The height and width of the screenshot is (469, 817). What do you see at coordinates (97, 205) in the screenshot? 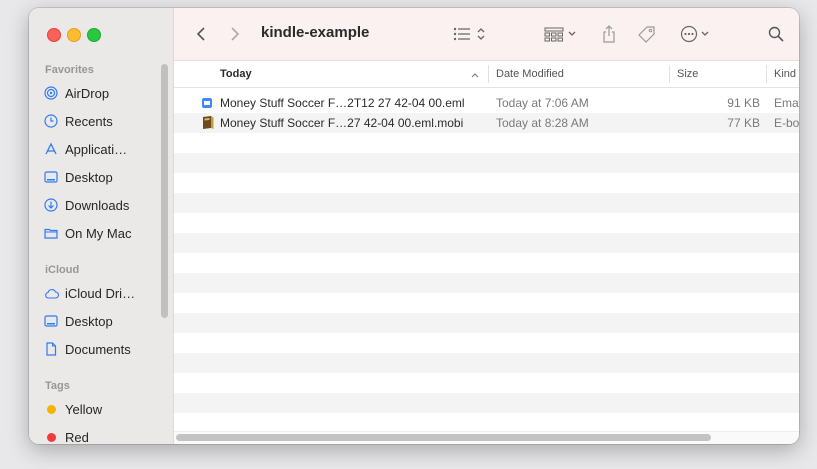
I see `sidebar-item-label: Downloads` at bounding box center [97, 205].